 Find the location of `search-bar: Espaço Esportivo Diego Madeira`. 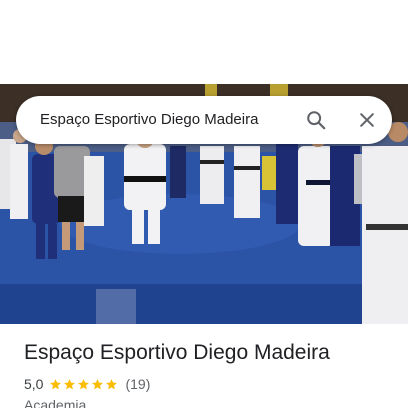

search-bar: Espaço Esportivo Diego Madeira is located at coordinates (204, 120).